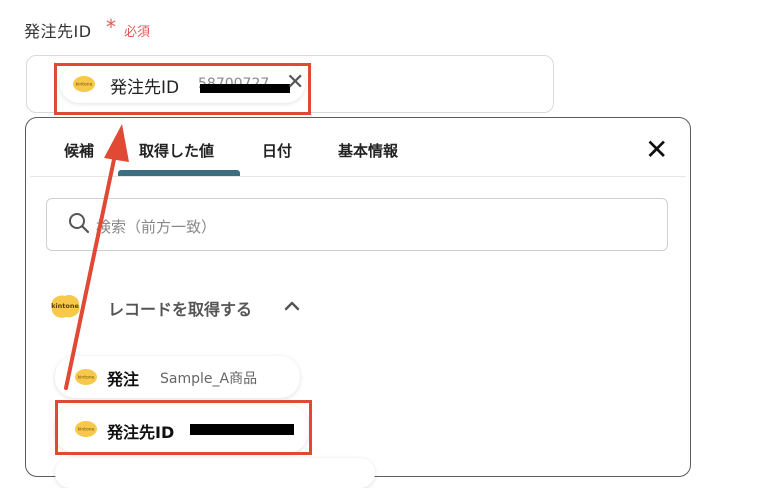 This screenshot has width=776, height=488. What do you see at coordinates (183, 427) in the screenshot?
I see `highlight-box-item` at bounding box center [183, 427].